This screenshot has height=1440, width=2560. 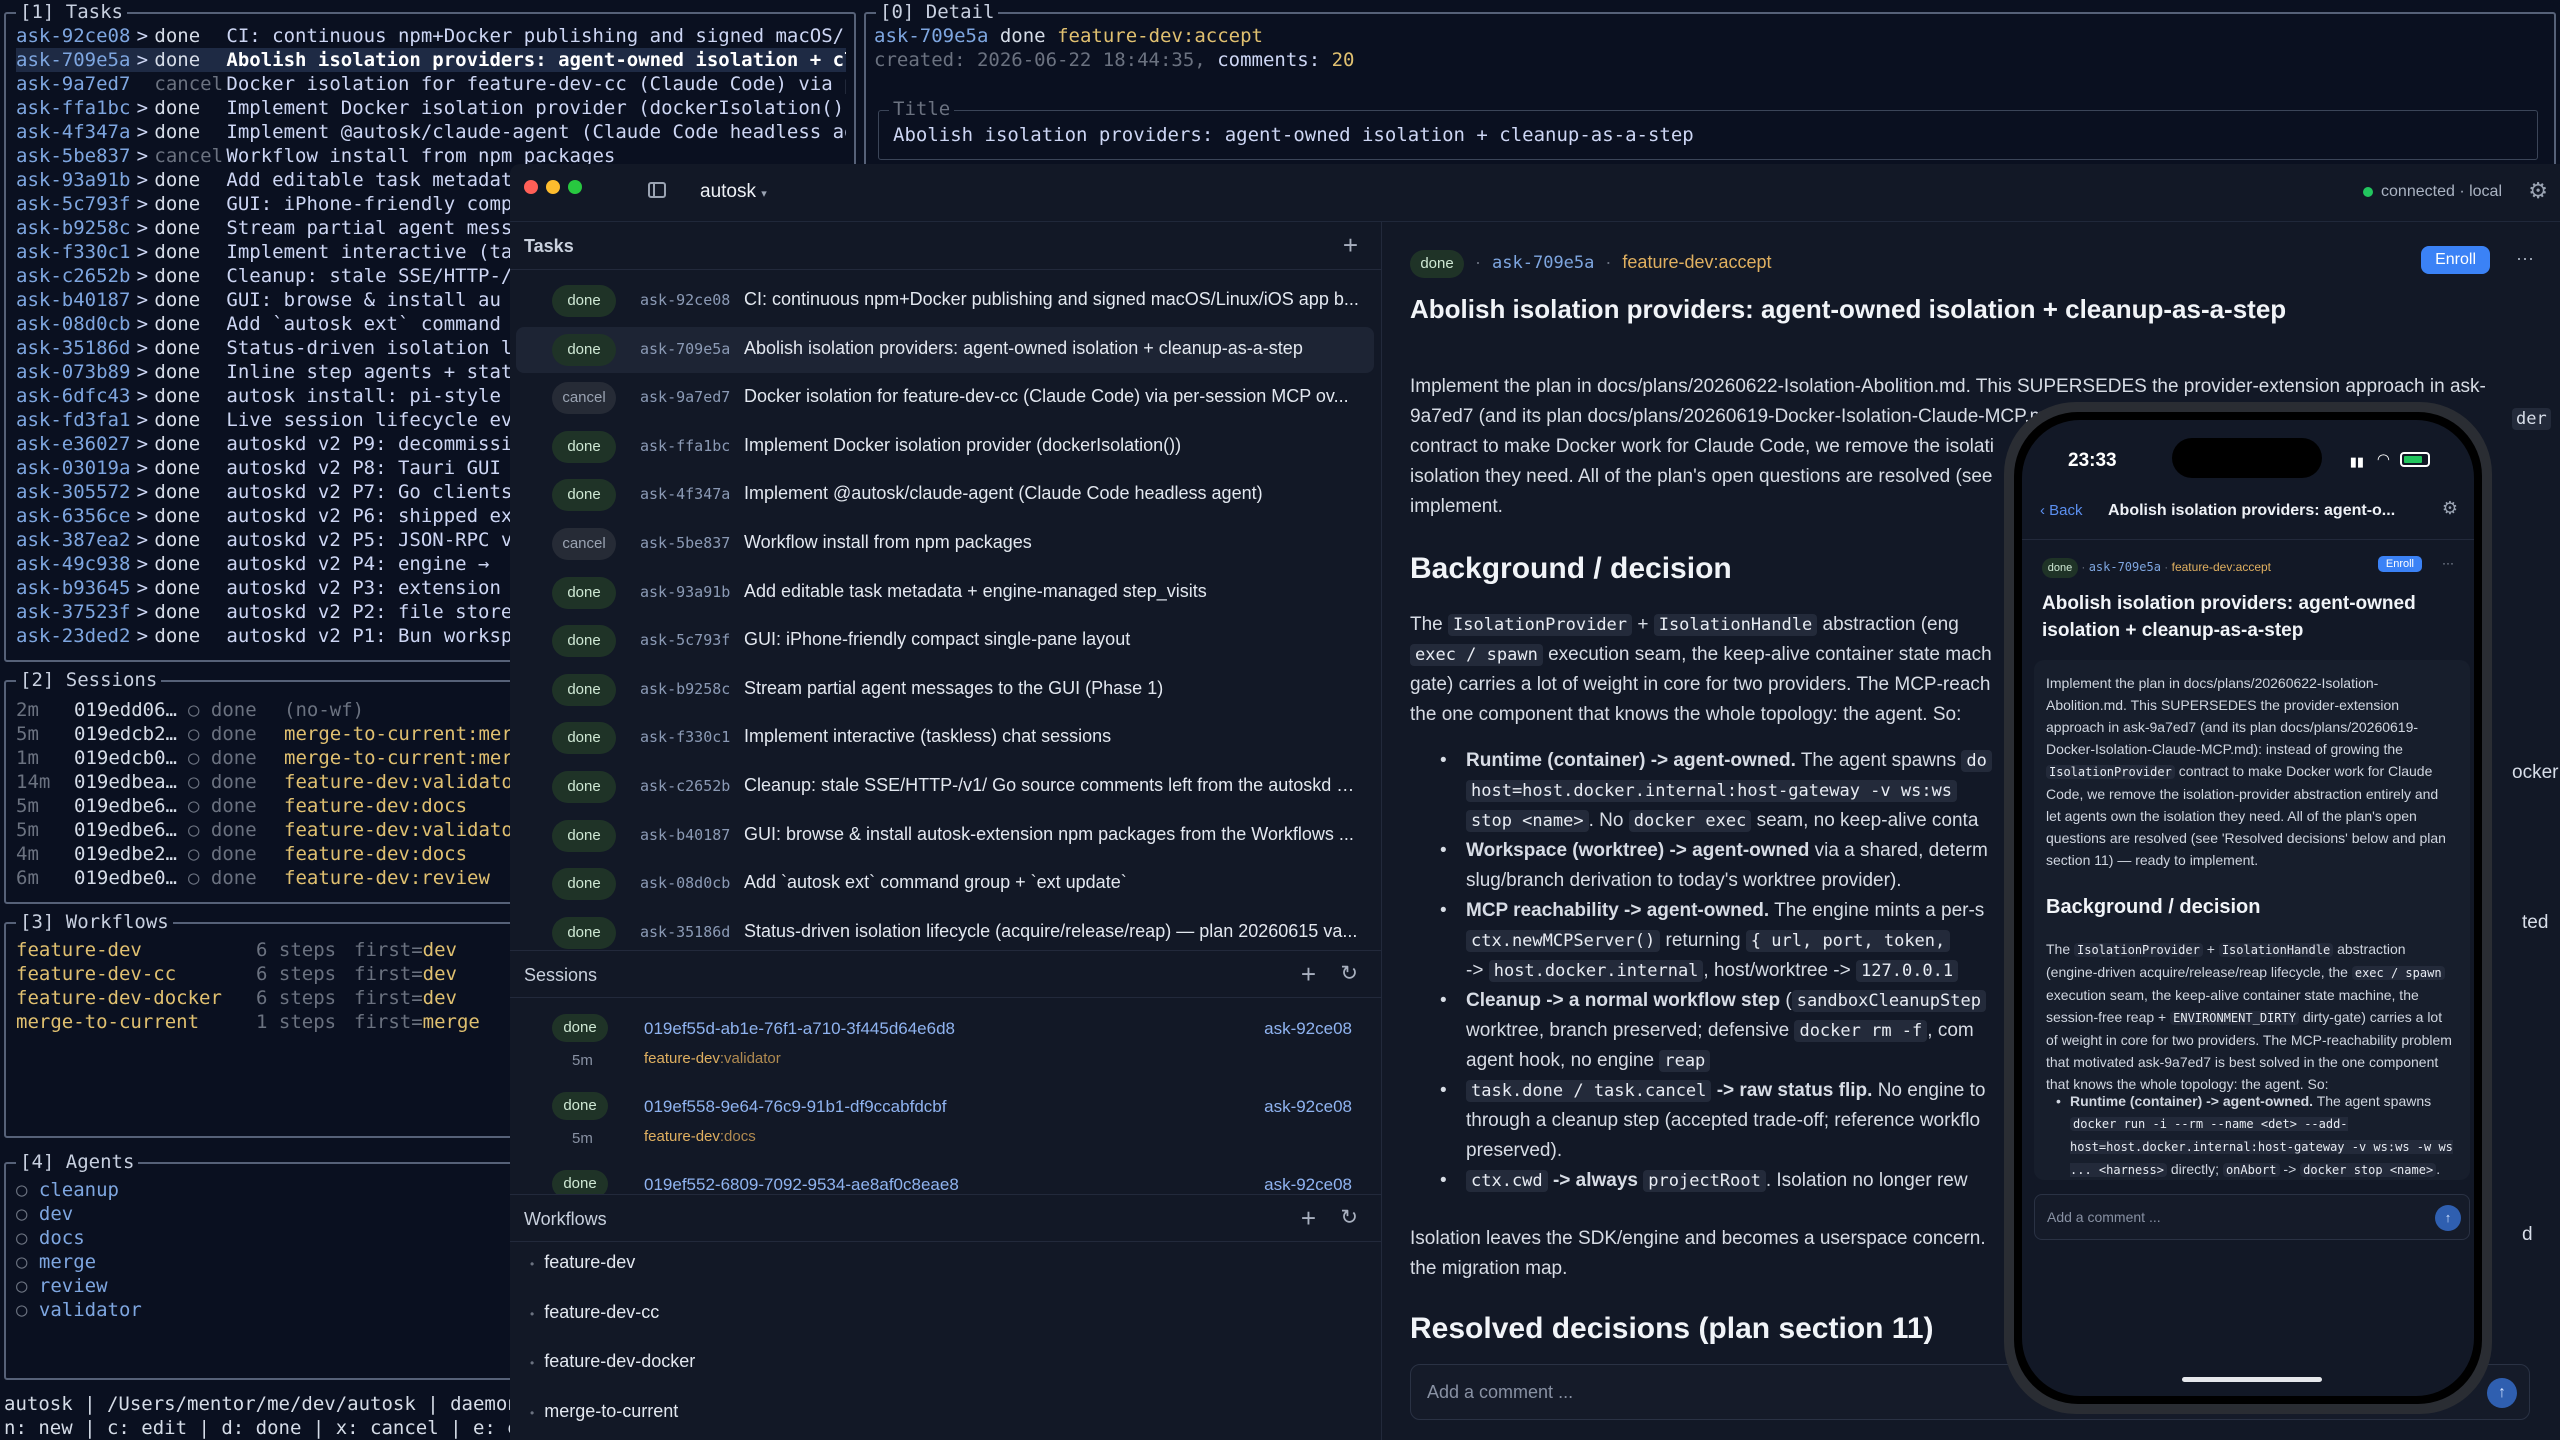 I want to click on workflow-row: • feature-dev-docker, so click(x=612, y=1361).